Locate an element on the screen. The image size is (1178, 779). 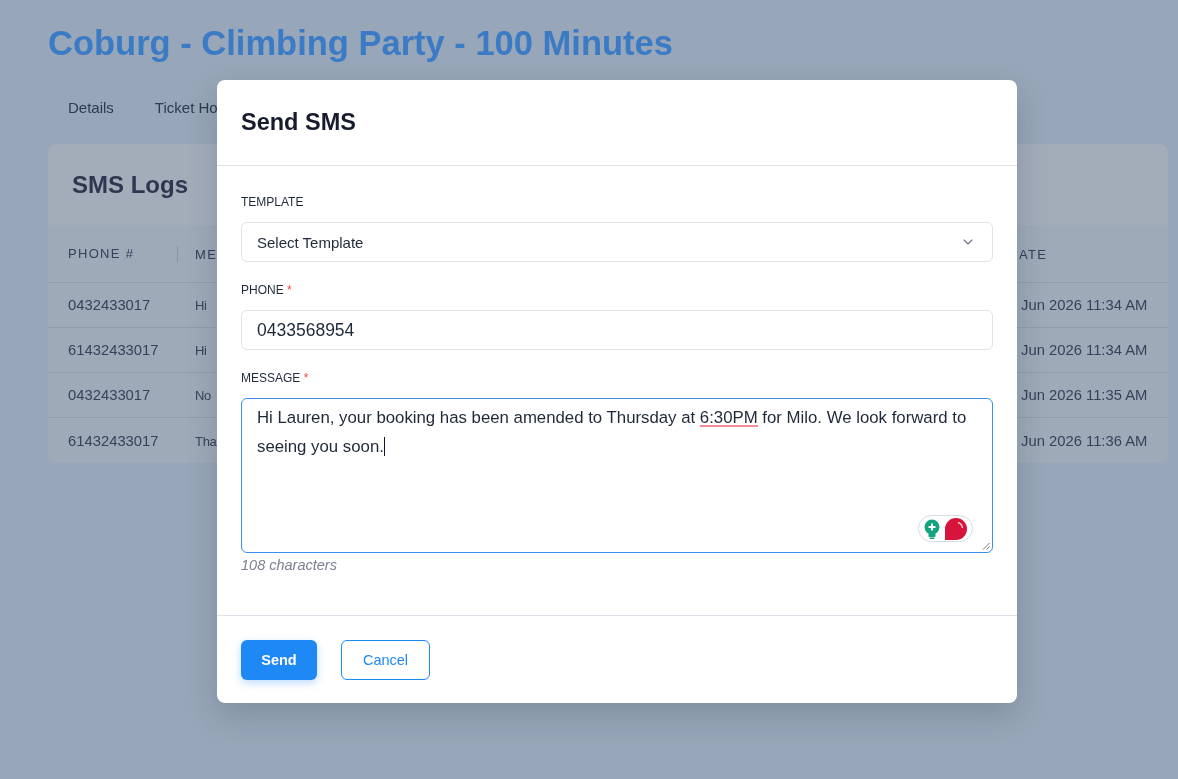
column-header: ME is located at coordinates (206, 254).